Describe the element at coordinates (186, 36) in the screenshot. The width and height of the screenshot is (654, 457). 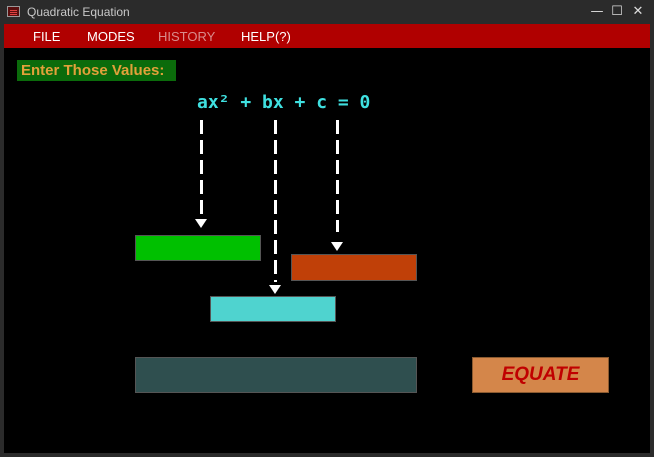
I see `menu-history: HISTORY` at that location.